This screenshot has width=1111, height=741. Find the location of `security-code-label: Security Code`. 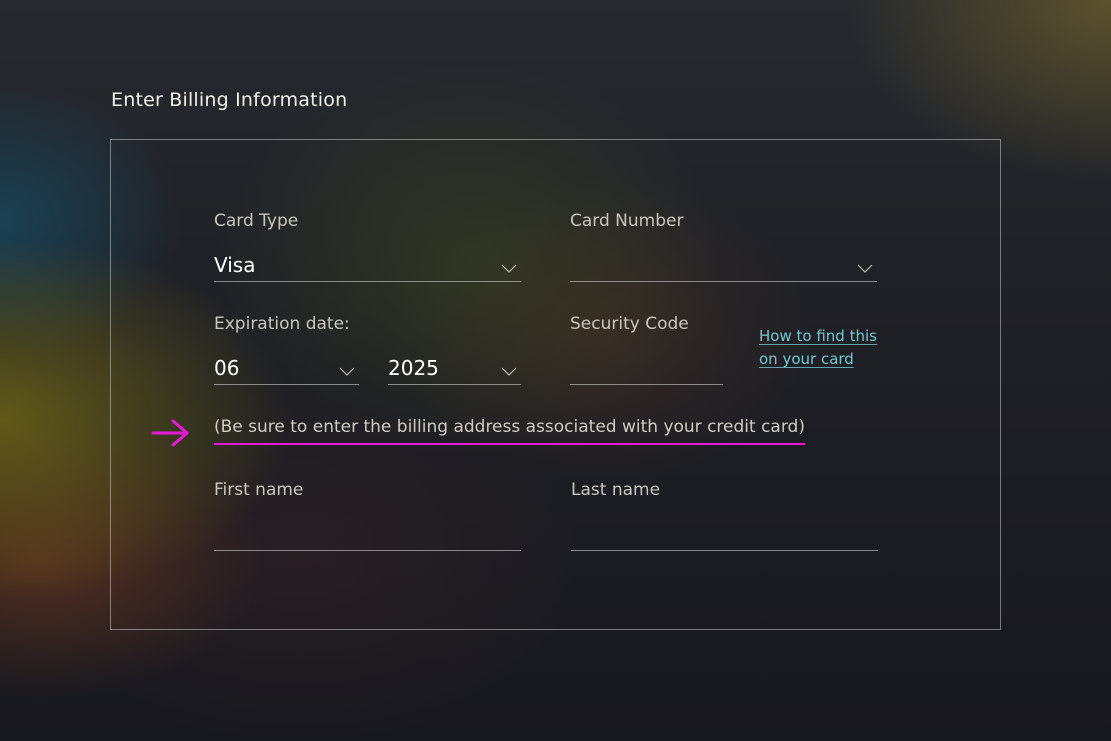

security-code-label: Security Code is located at coordinates (629, 324).